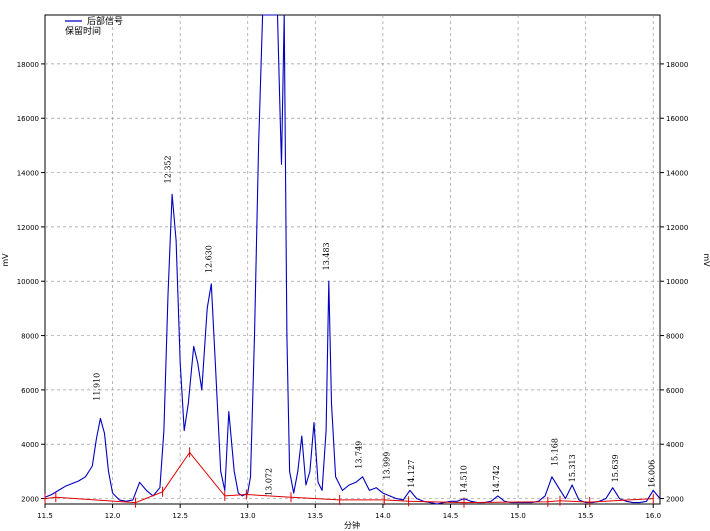 The width and height of the screenshot is (710, 531). Describe the element at coordinates (28, 65) in the screenshot. I see `y-tick-label-left: 18000` at that location.